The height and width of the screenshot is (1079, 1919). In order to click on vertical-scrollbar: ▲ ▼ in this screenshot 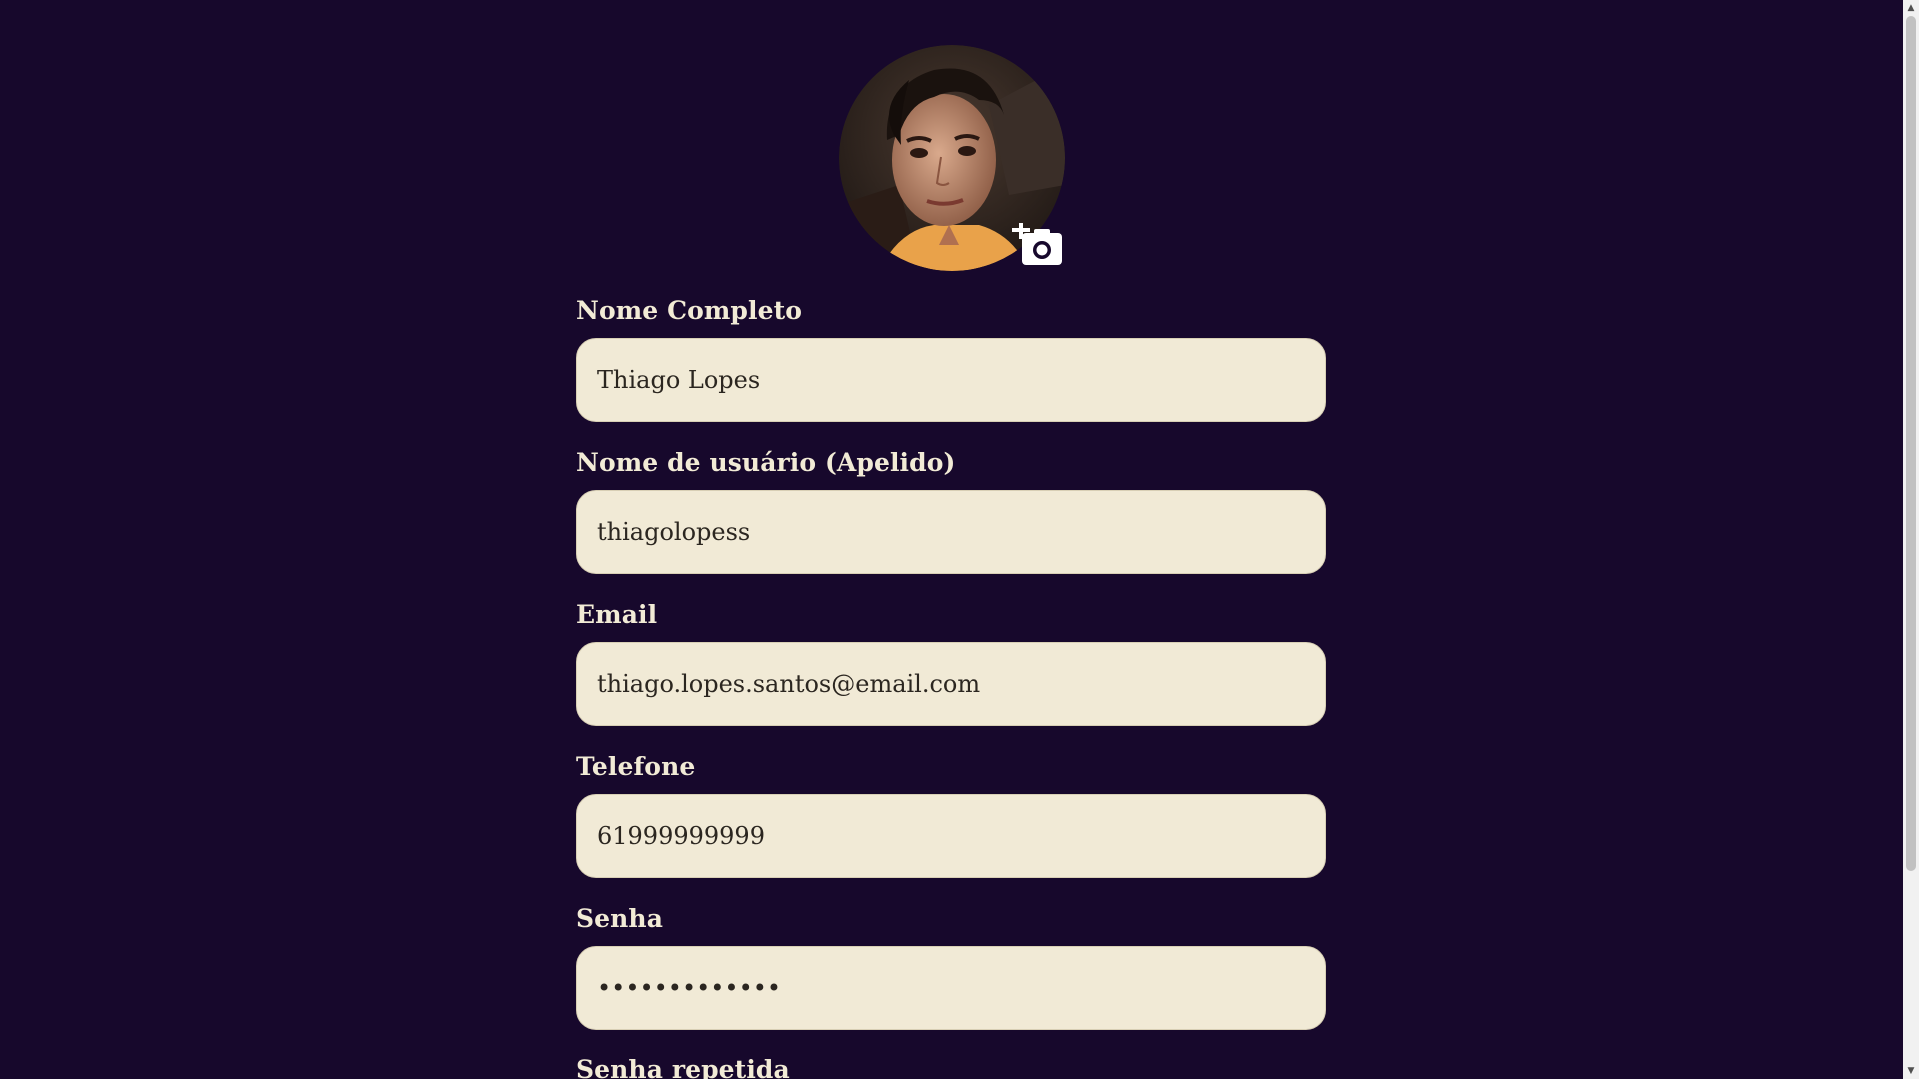, I will do `click(1911, 539)`.